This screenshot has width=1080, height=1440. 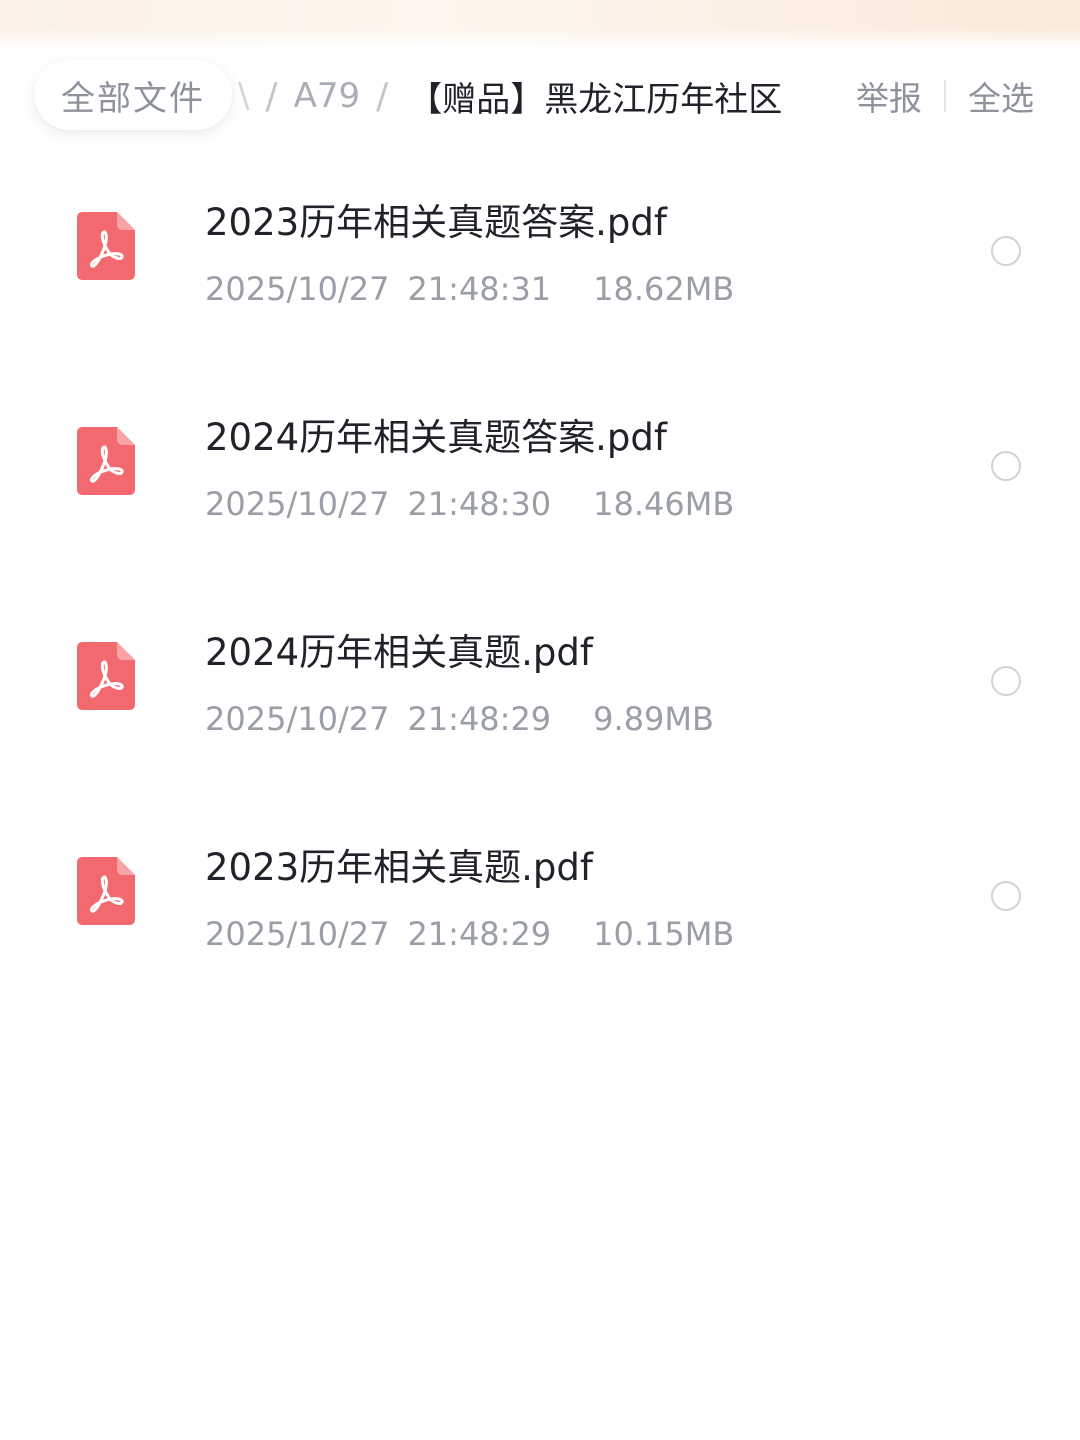 I want to click on file-meta: 2025/10/27 21:48:31 18.62MB, so click(x=469, y=289).